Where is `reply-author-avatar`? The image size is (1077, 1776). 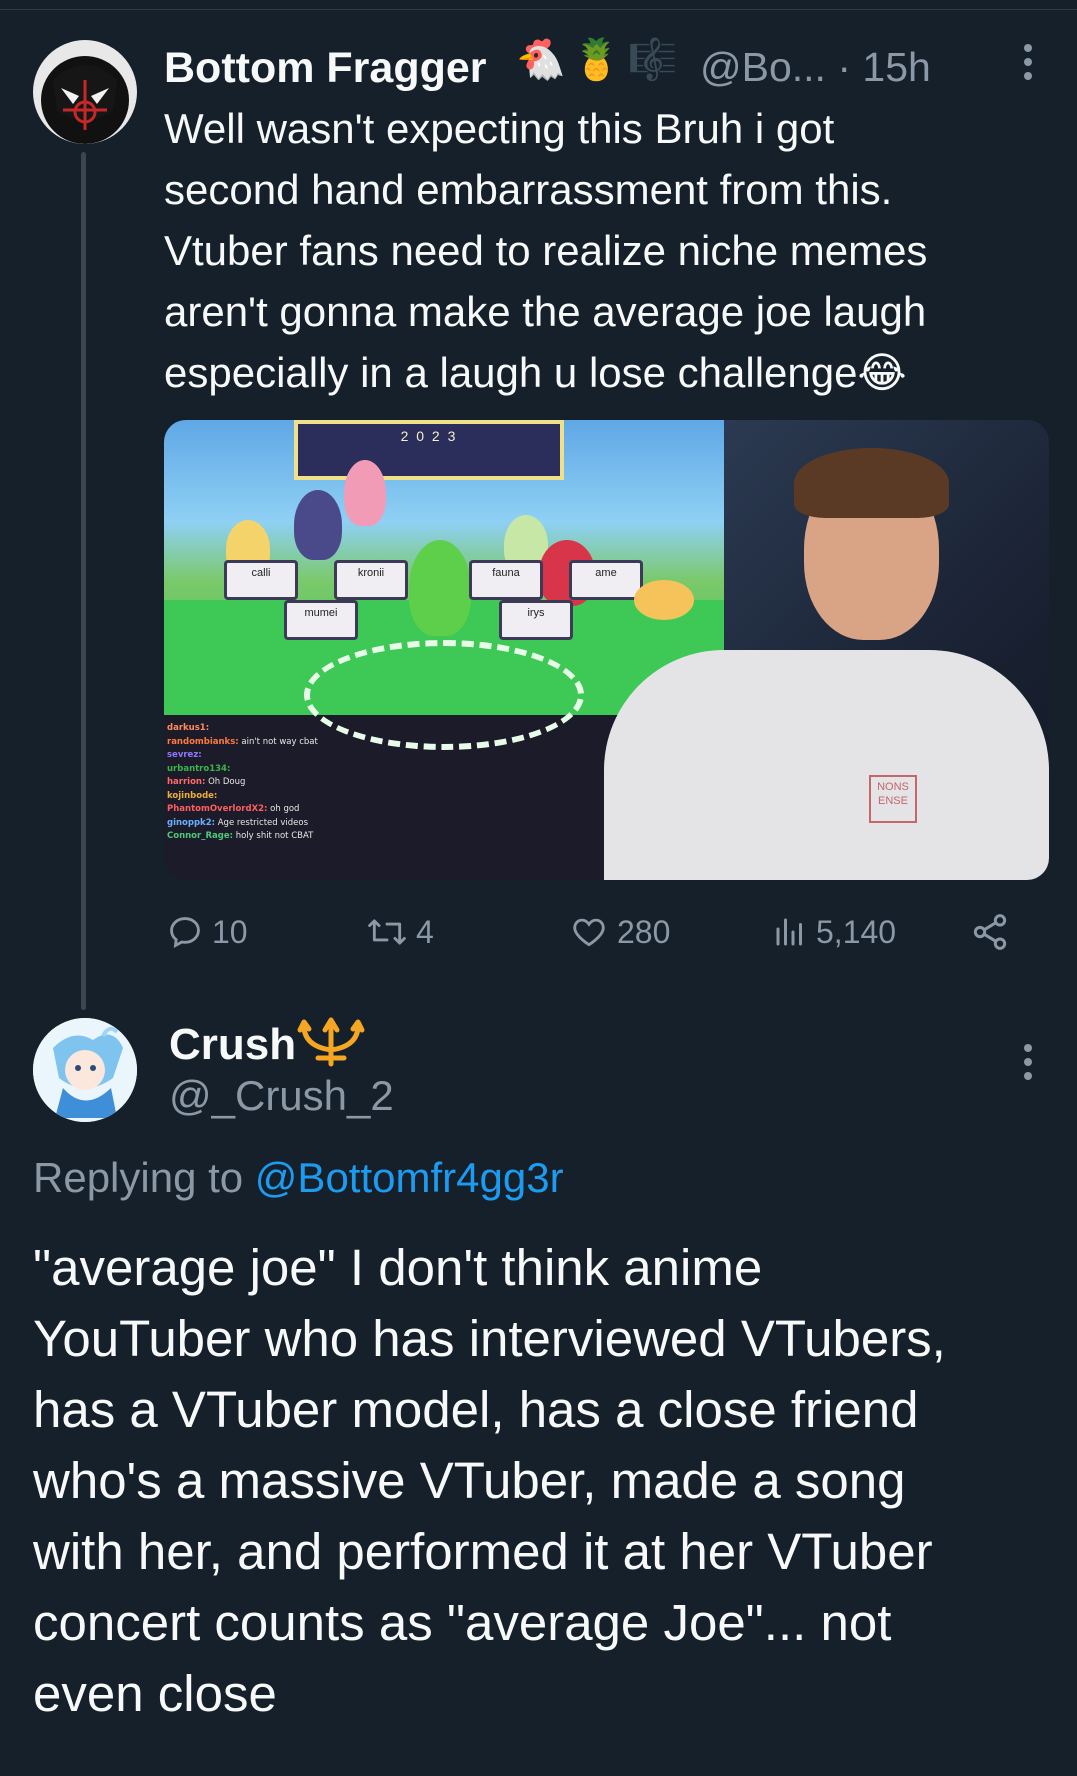 reply-author-avatar is located at coordinates (85, 1070).